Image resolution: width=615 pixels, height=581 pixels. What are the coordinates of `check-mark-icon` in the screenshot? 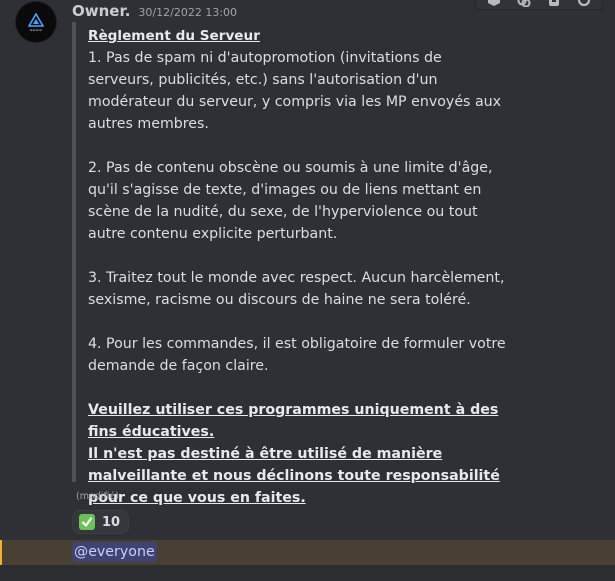 It's located at (87, 522).